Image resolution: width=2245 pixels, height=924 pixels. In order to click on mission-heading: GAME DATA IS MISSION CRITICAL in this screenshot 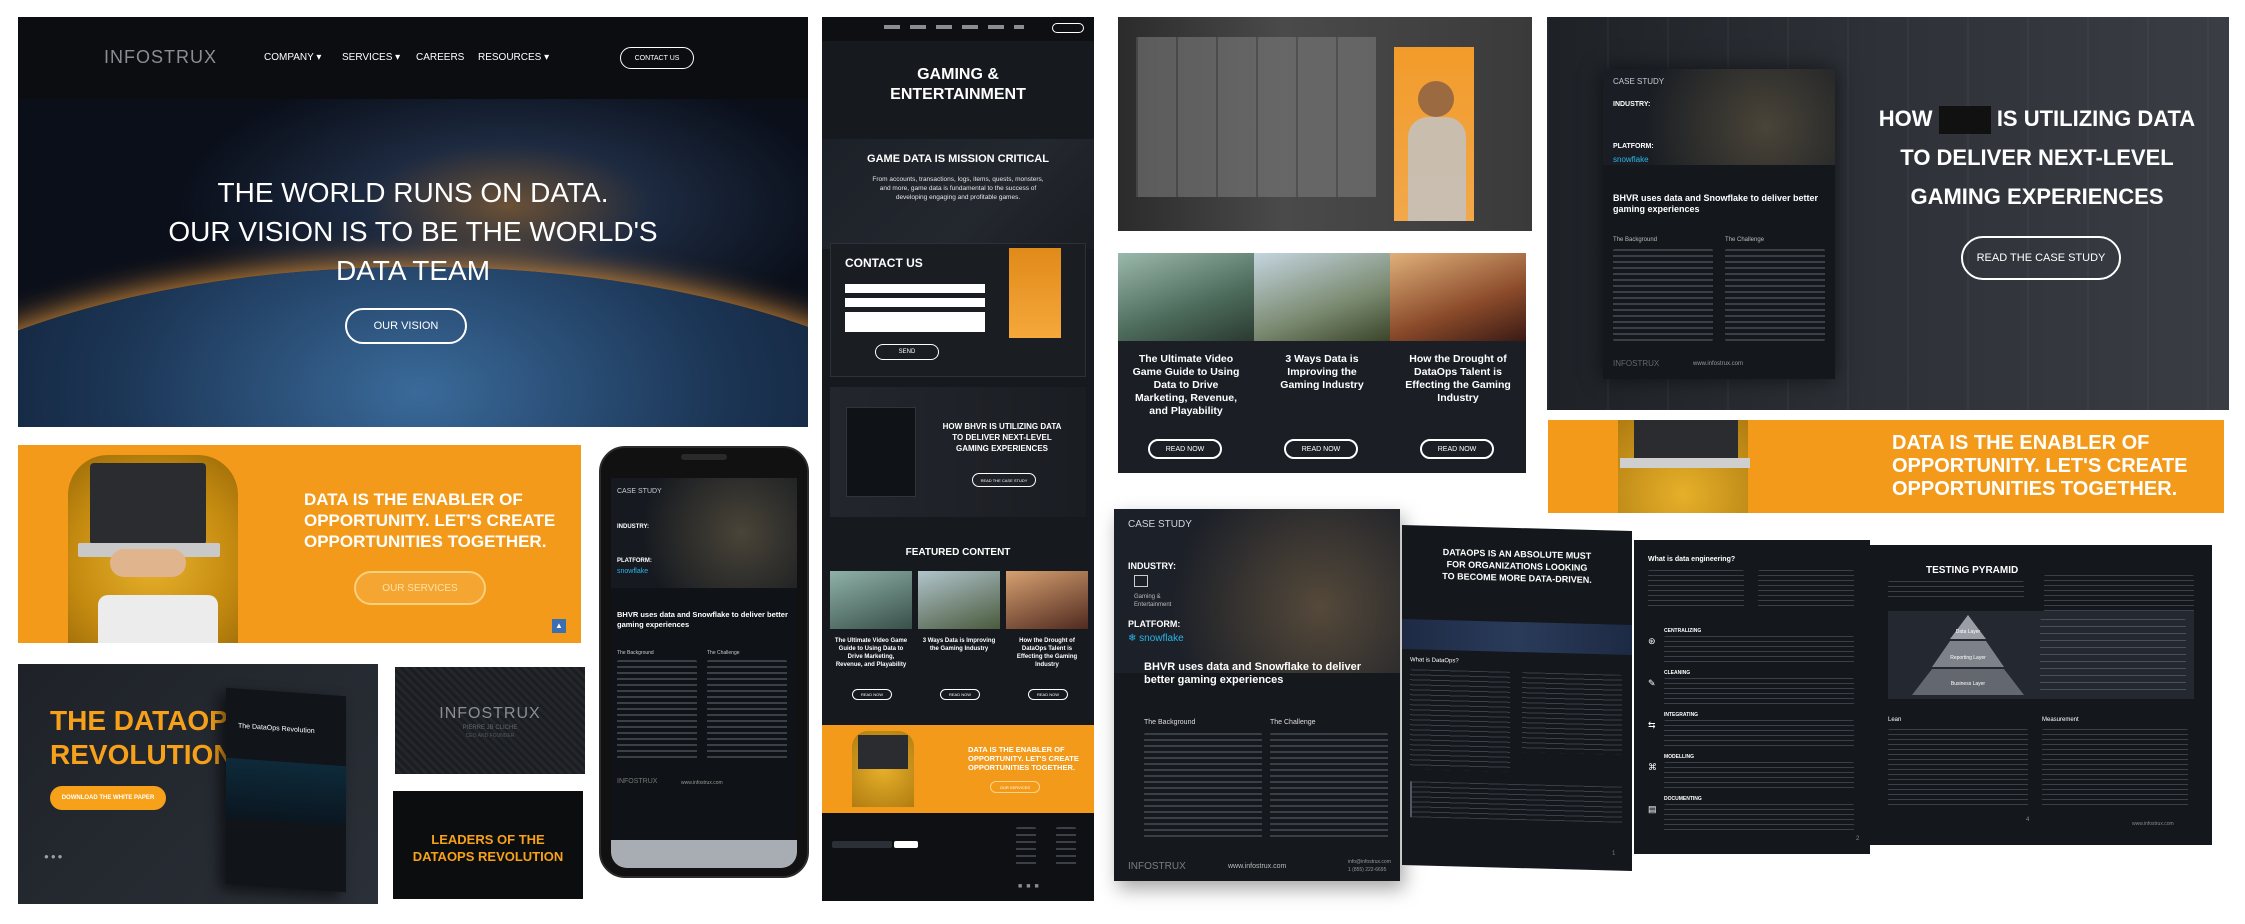, I will do `click(958, 159)`.